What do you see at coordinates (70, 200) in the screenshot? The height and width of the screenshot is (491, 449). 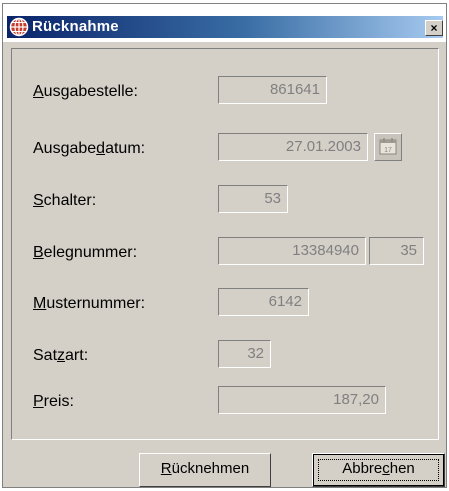 I see `label-part: chalter:` at bounding box center [70, 200].